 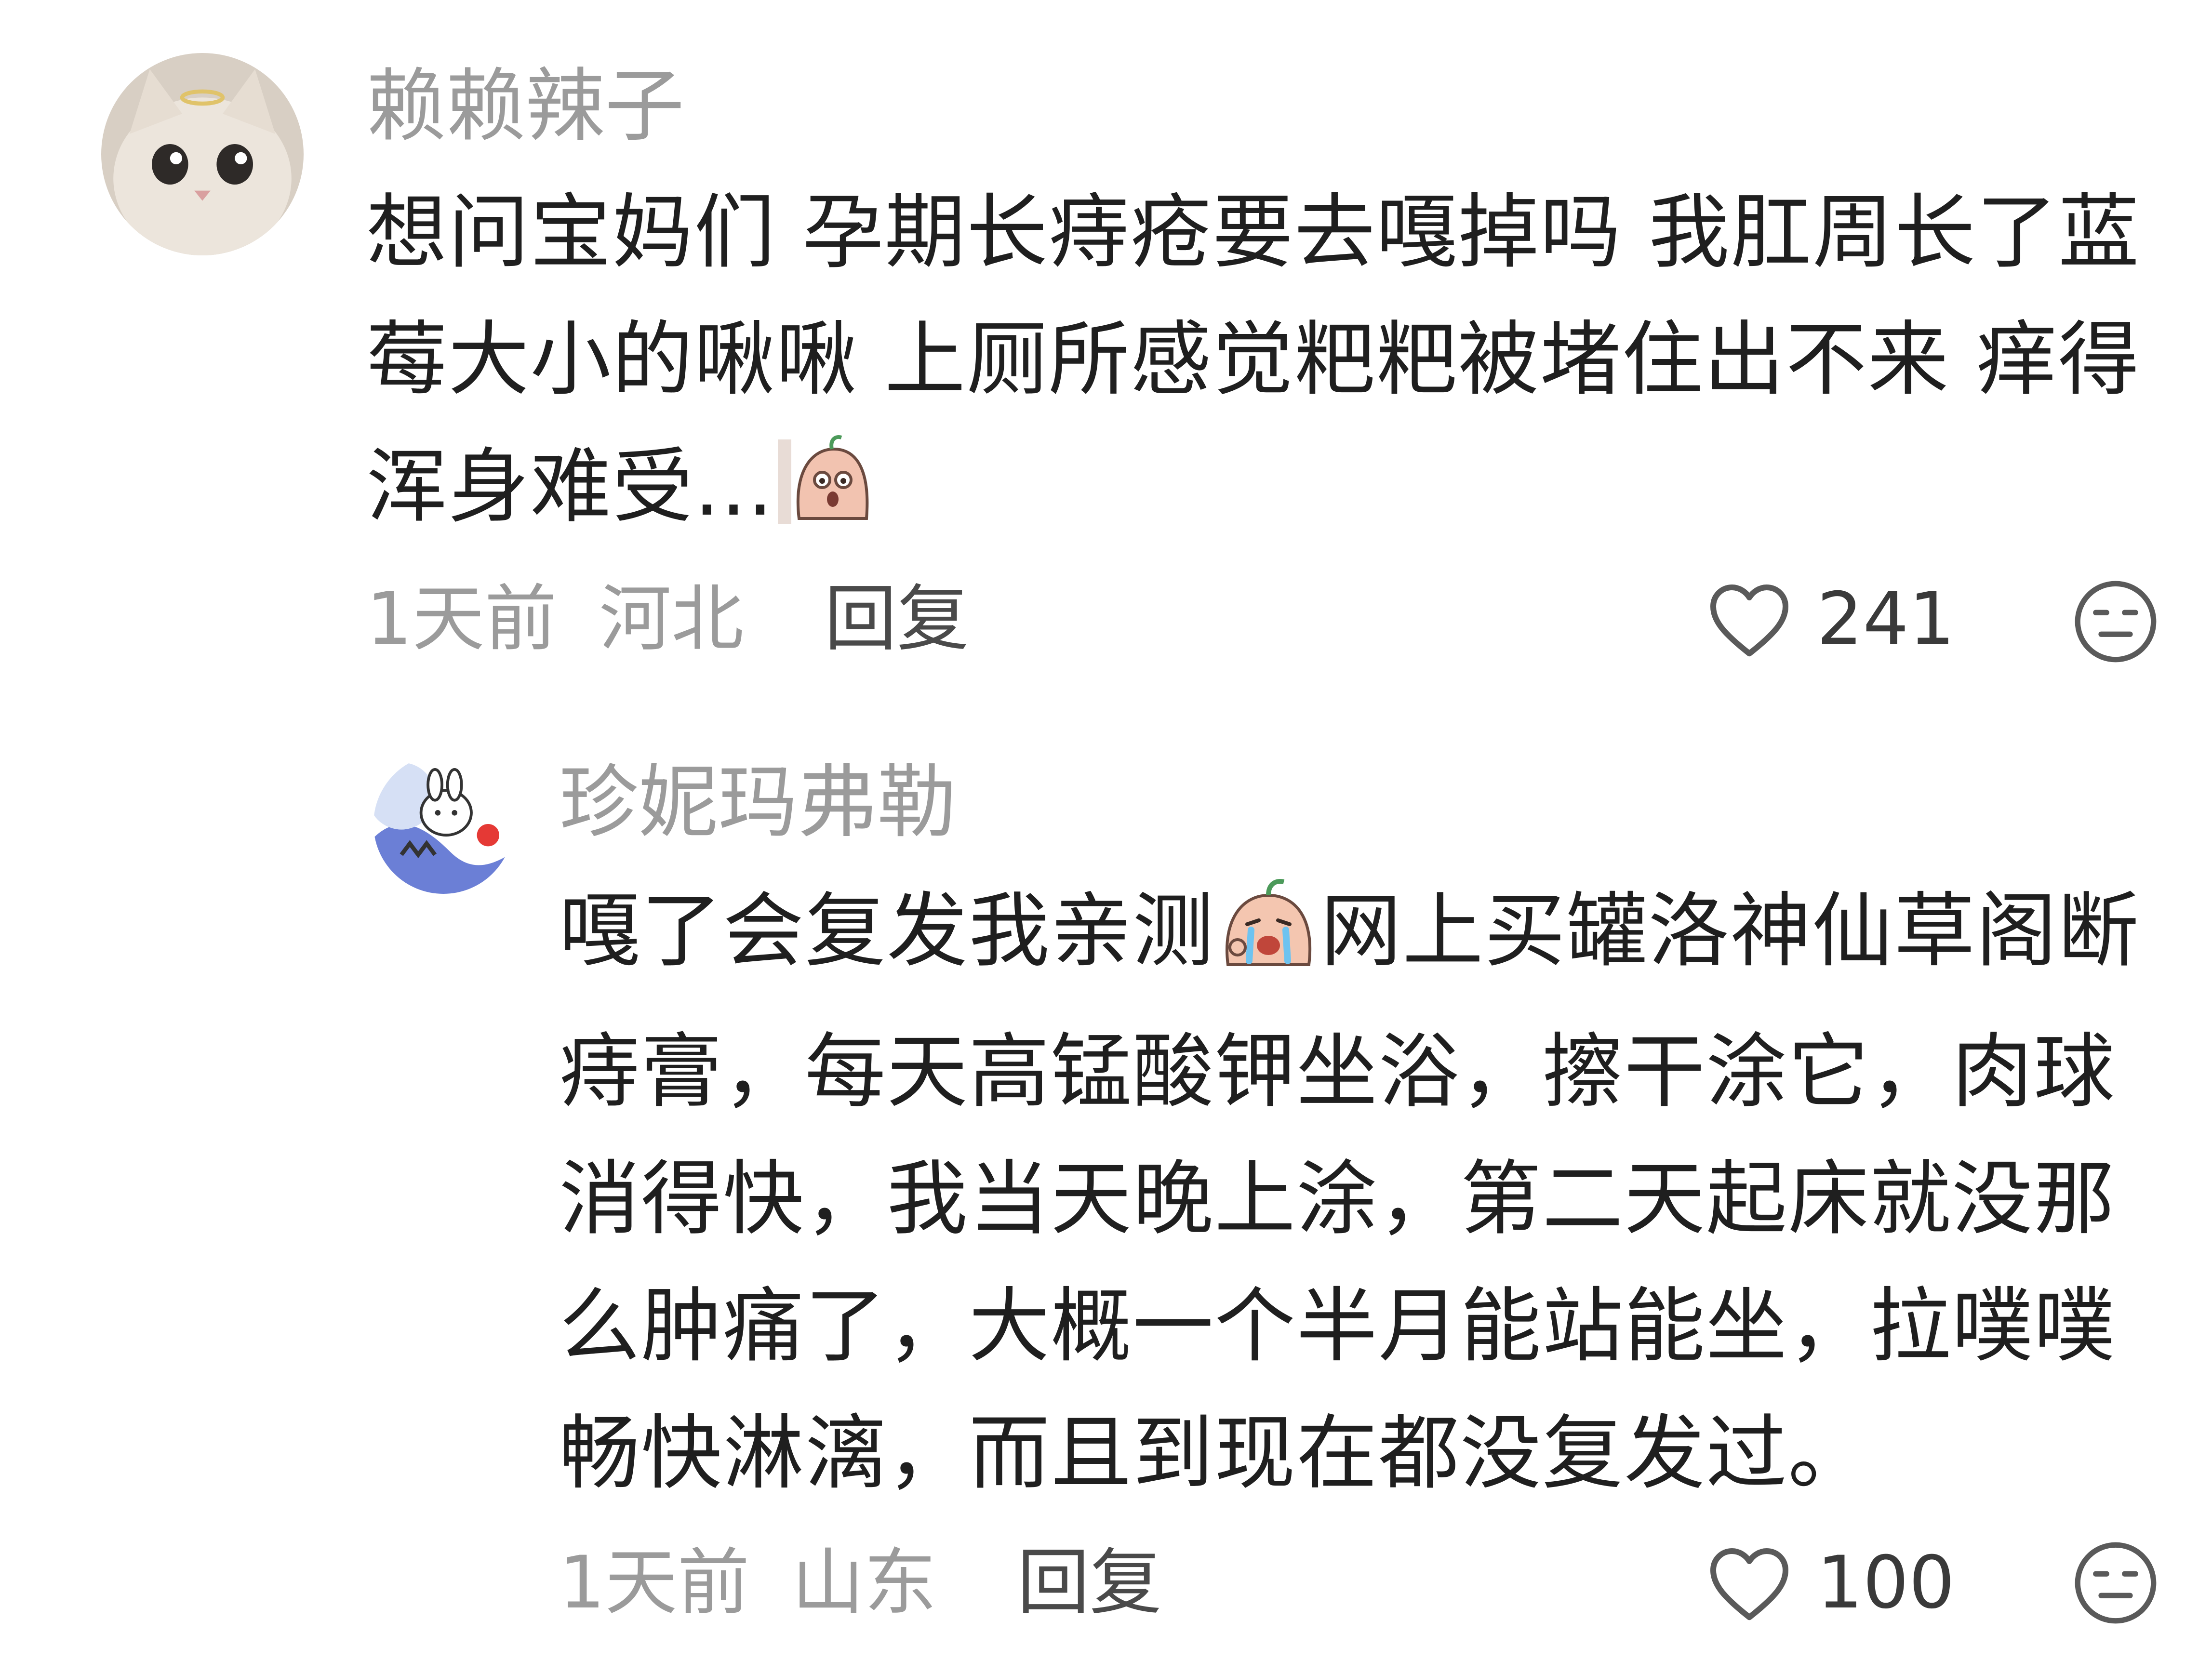 I want to click on rabbit-shark-avatar-icon, so click(x=443, y=824).